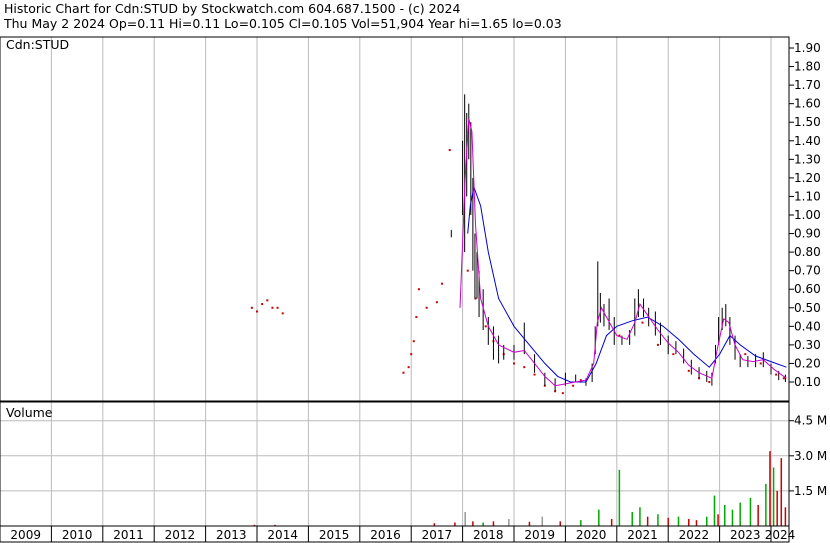  I want to click on price-tick-label: 1.70, so click(807, 85).